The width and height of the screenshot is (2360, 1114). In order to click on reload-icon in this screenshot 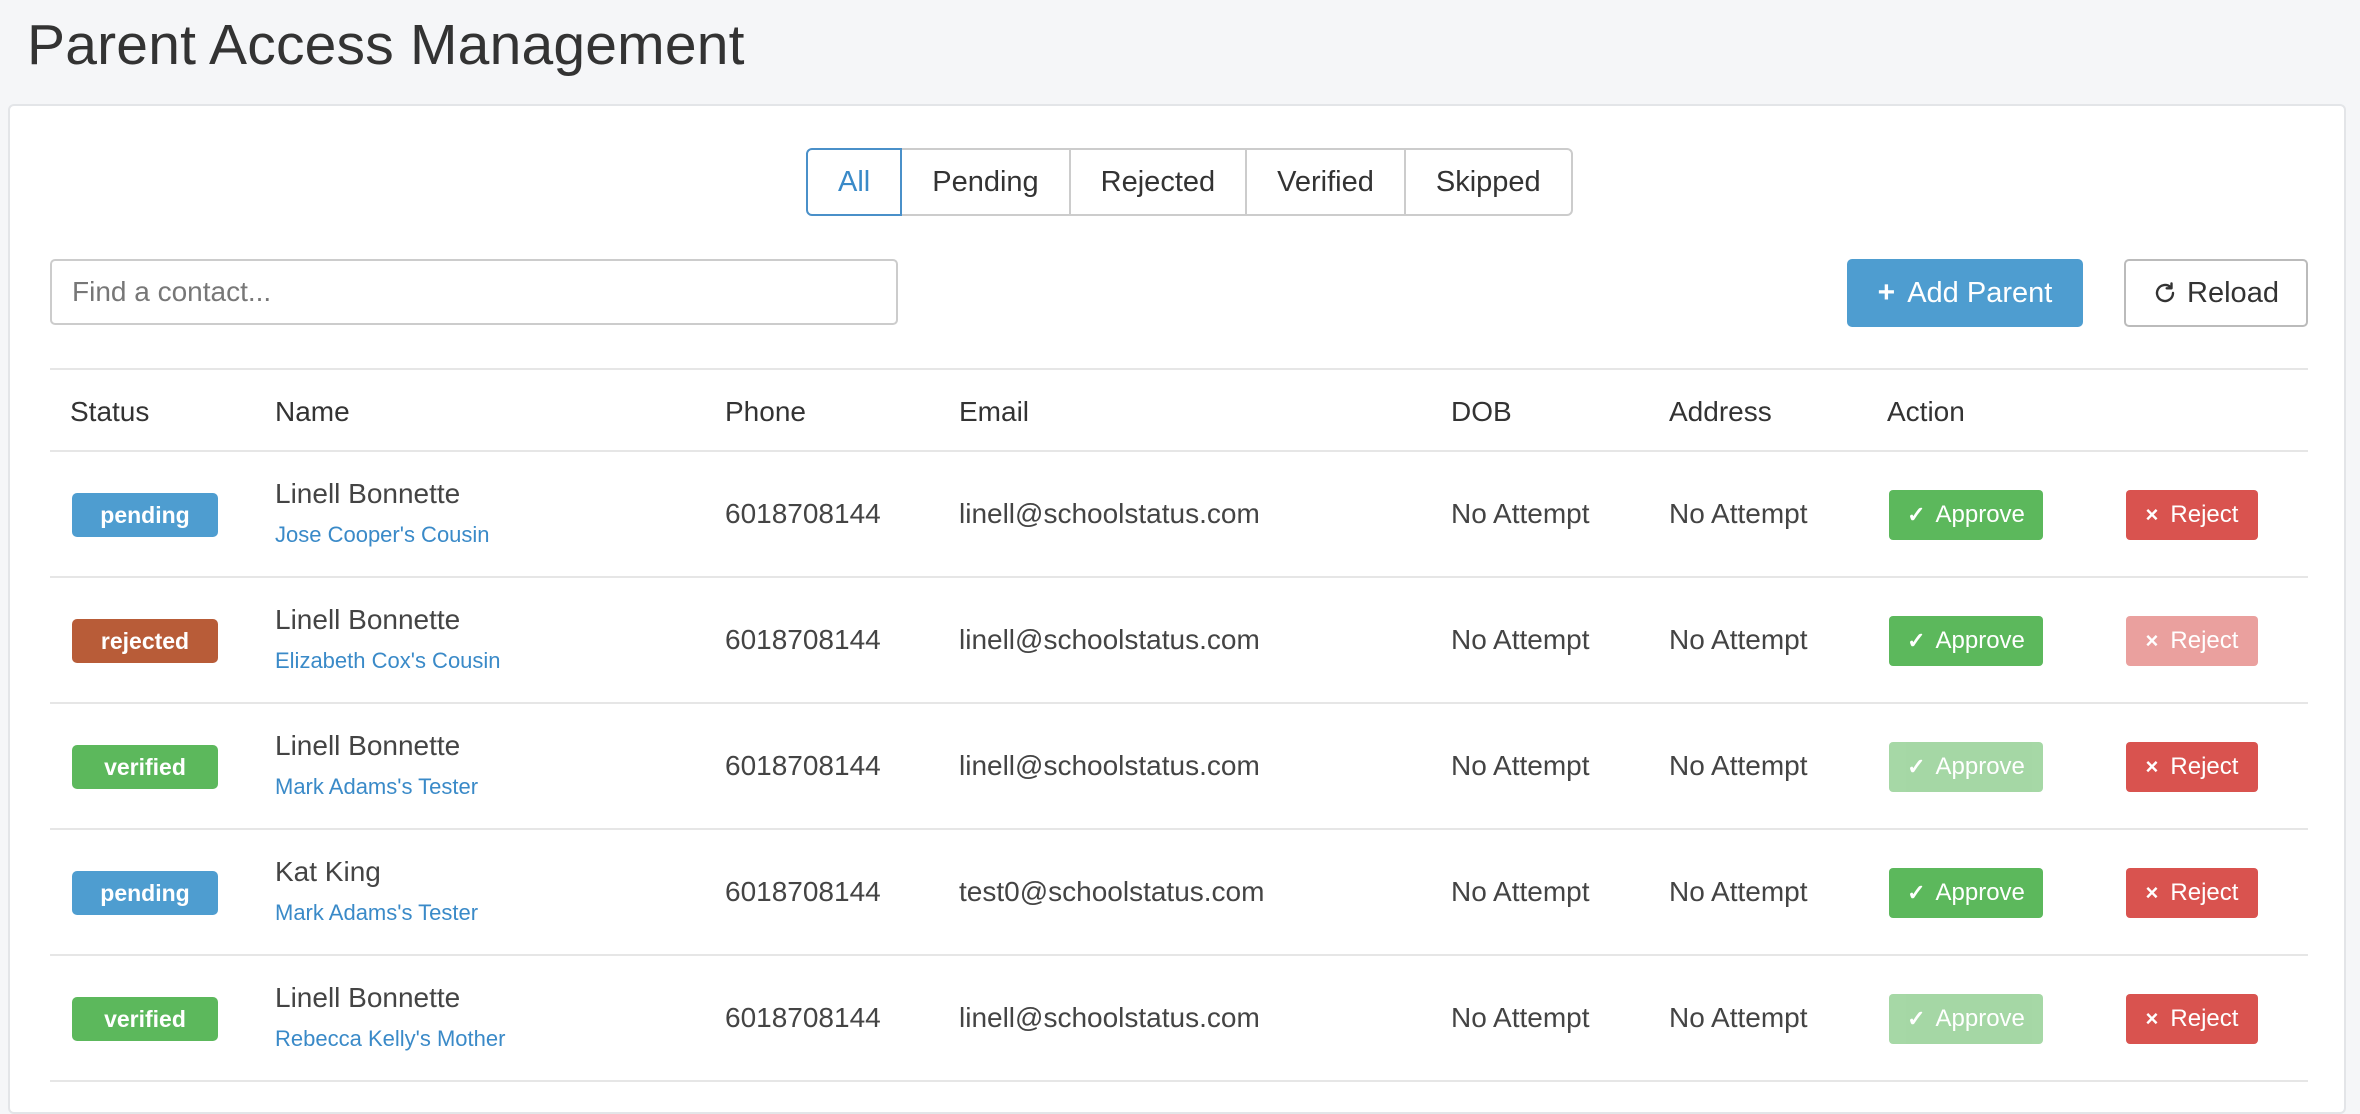, I will do `click(2165, 292)`.